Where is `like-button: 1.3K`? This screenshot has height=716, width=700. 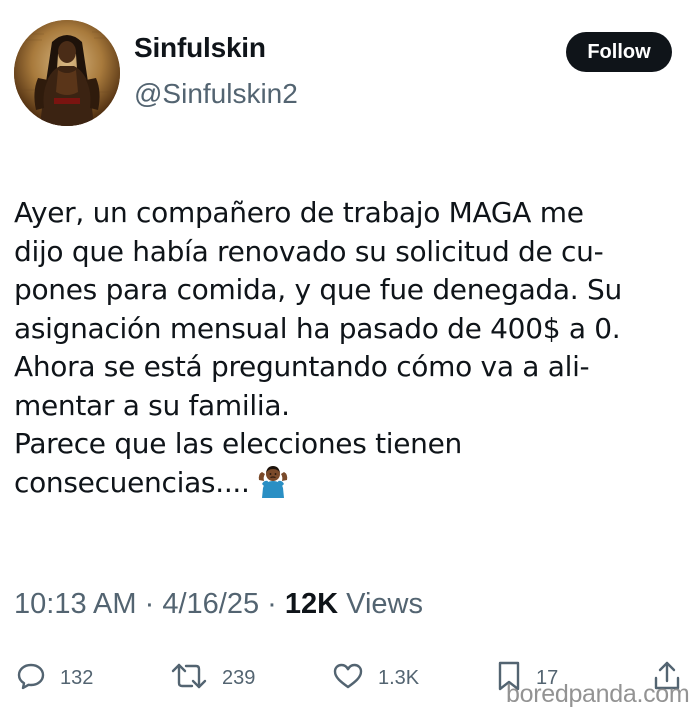 like-button: 1.3K is located at coordinates (375, 678).